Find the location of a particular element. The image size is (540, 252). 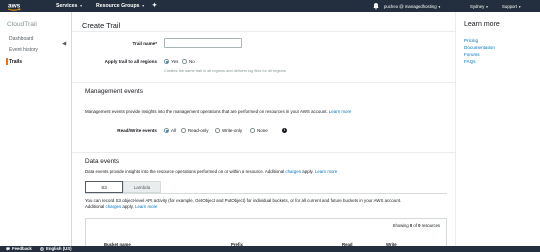

service-name: CloudTrail is located at coordinates (22, 24).